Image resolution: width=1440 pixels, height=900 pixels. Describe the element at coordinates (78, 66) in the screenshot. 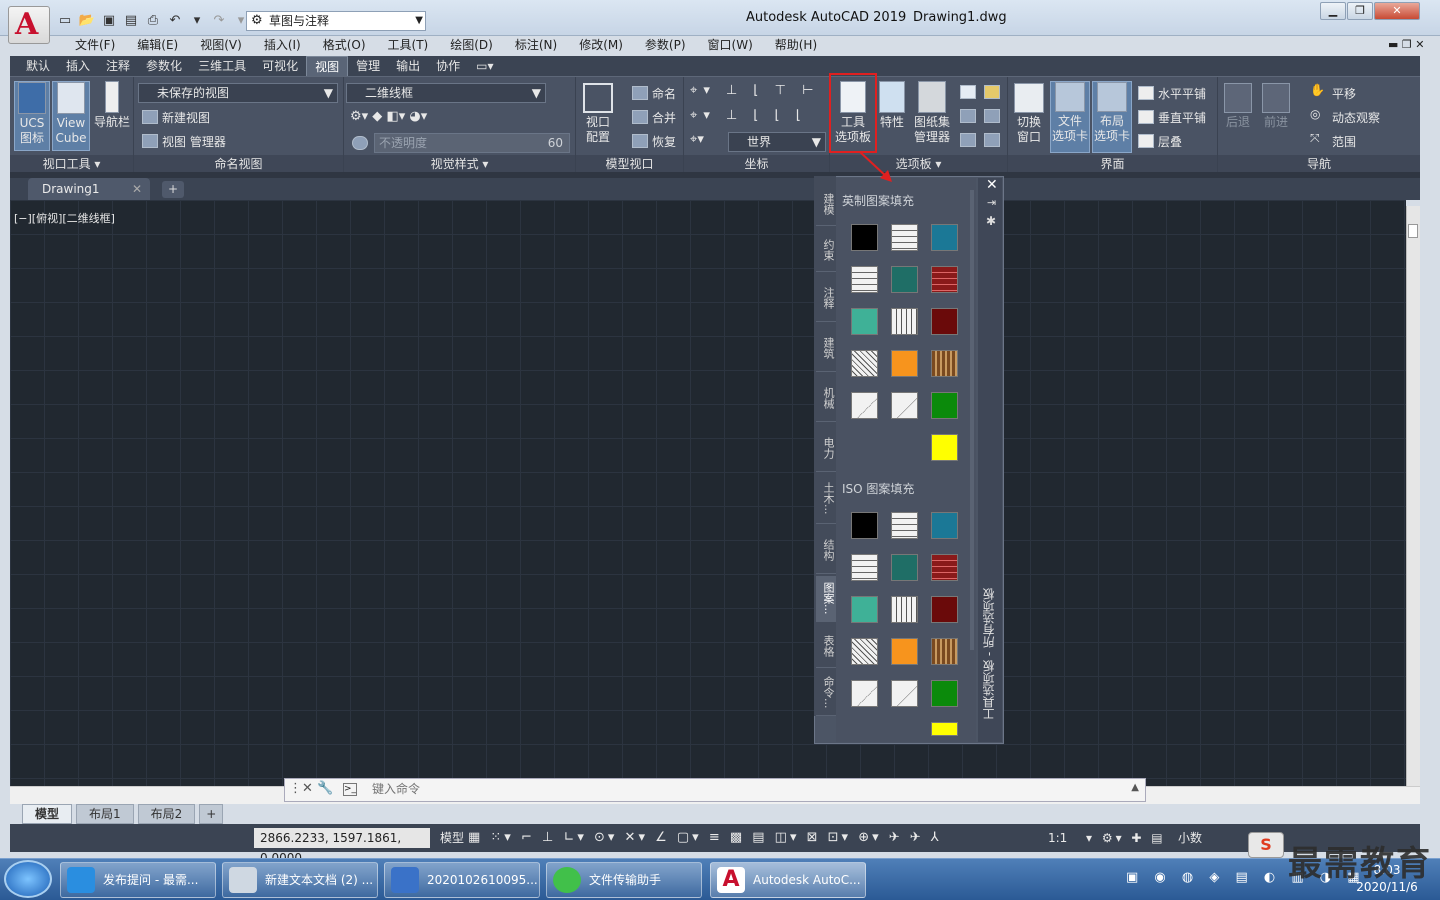

I see `tab-insert: 插入` at that location.